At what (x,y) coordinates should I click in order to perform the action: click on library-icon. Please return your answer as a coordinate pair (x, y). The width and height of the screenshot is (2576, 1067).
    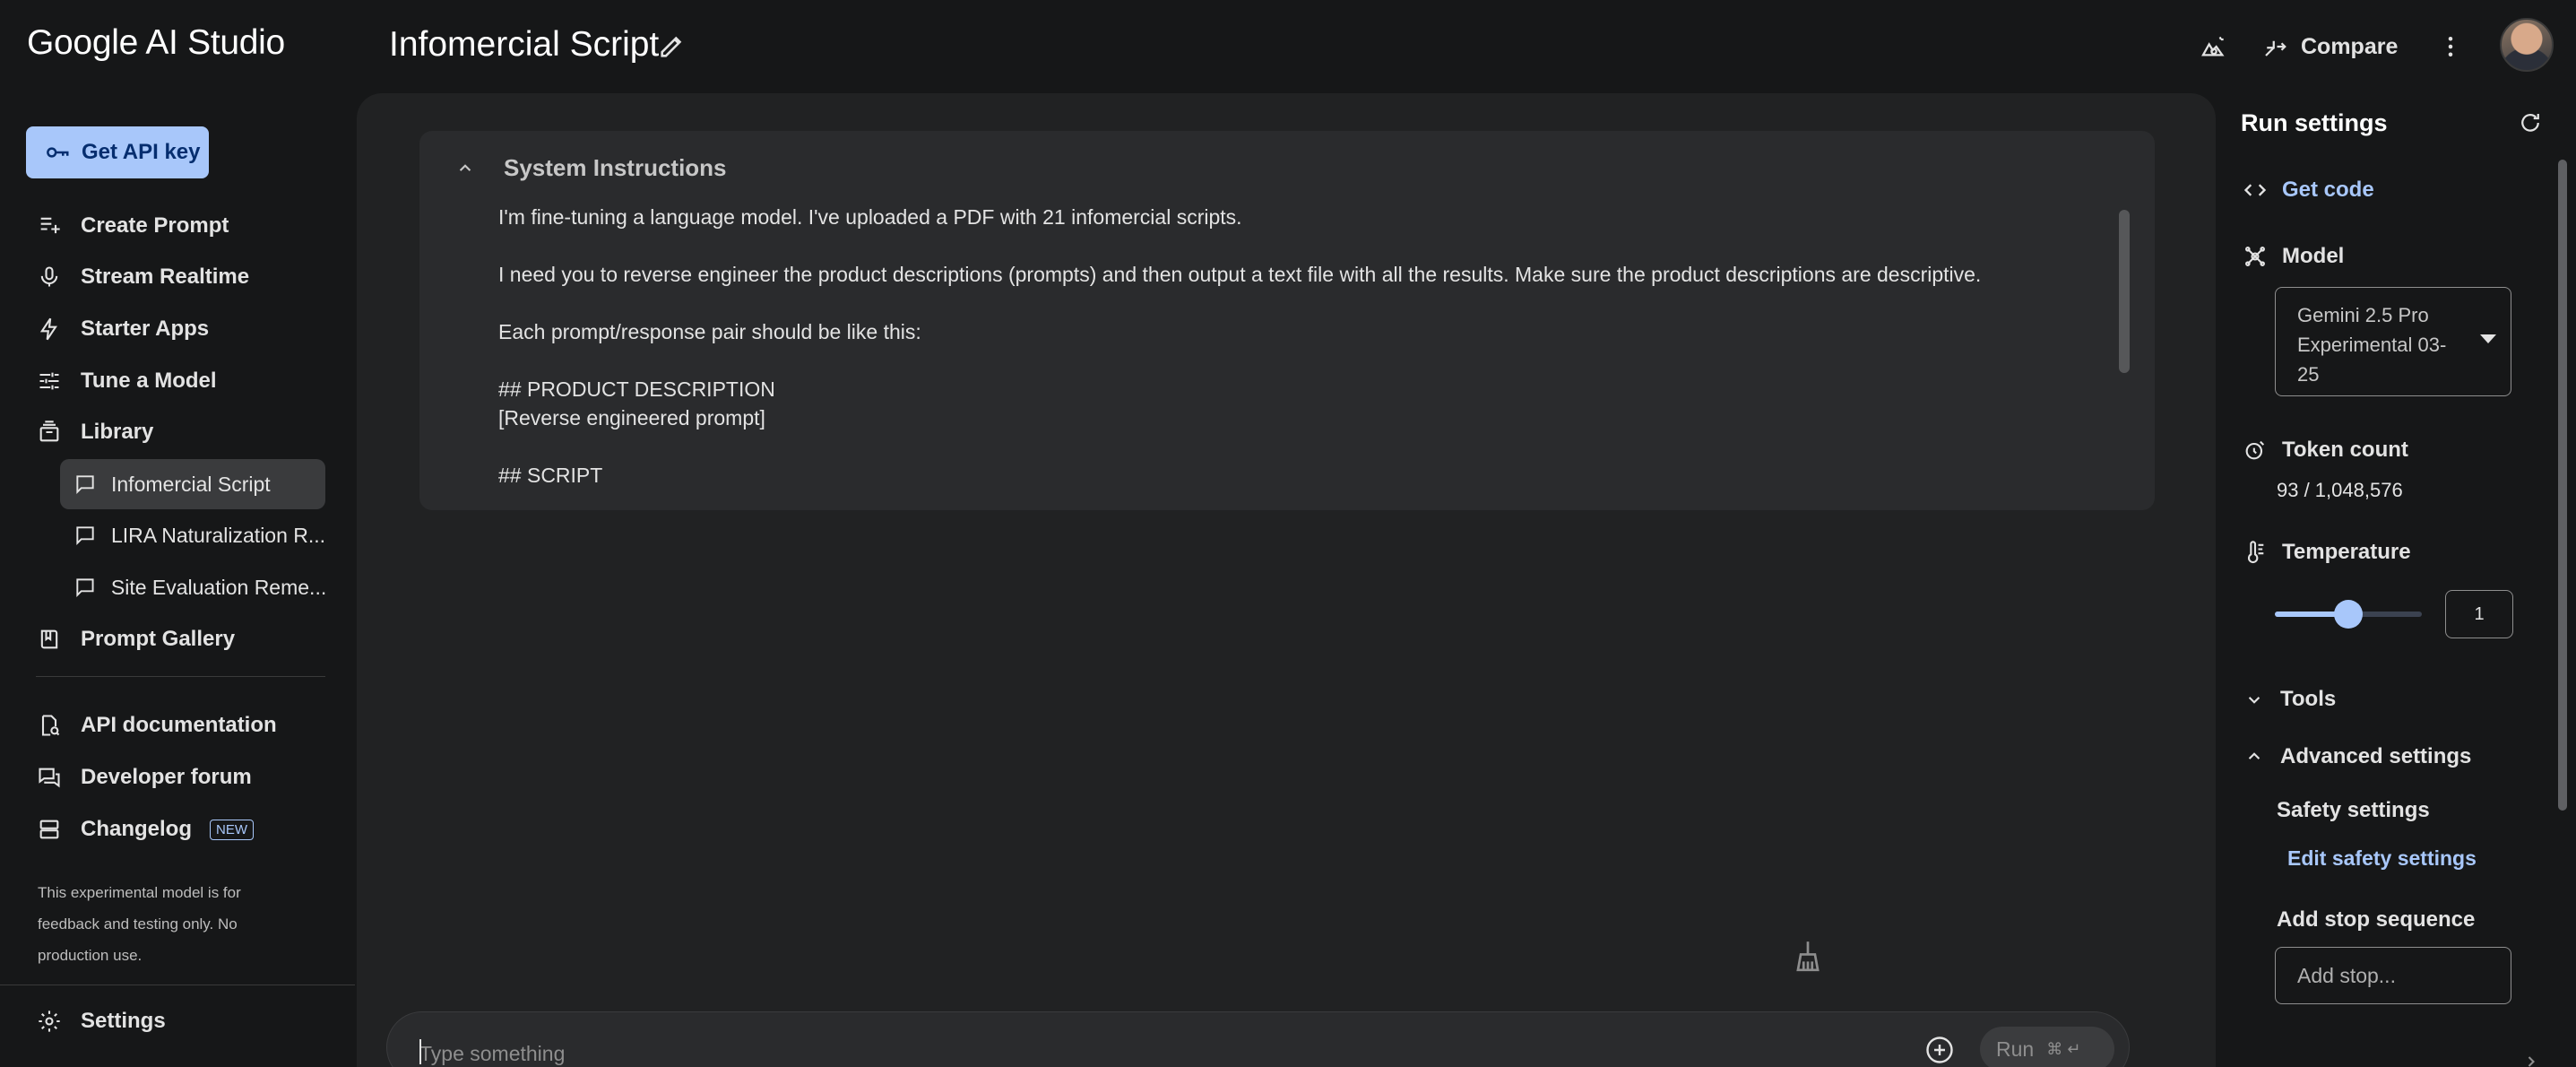
    Looking at the image, I should click on (49, 432).